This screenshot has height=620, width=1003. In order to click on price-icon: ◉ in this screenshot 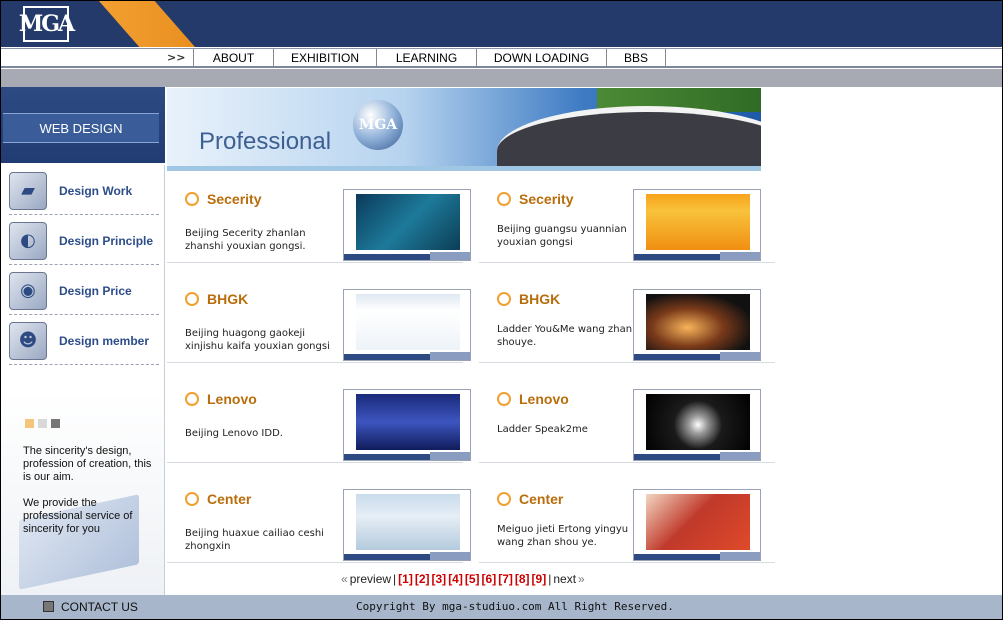, I will do `click(28, 290)`.